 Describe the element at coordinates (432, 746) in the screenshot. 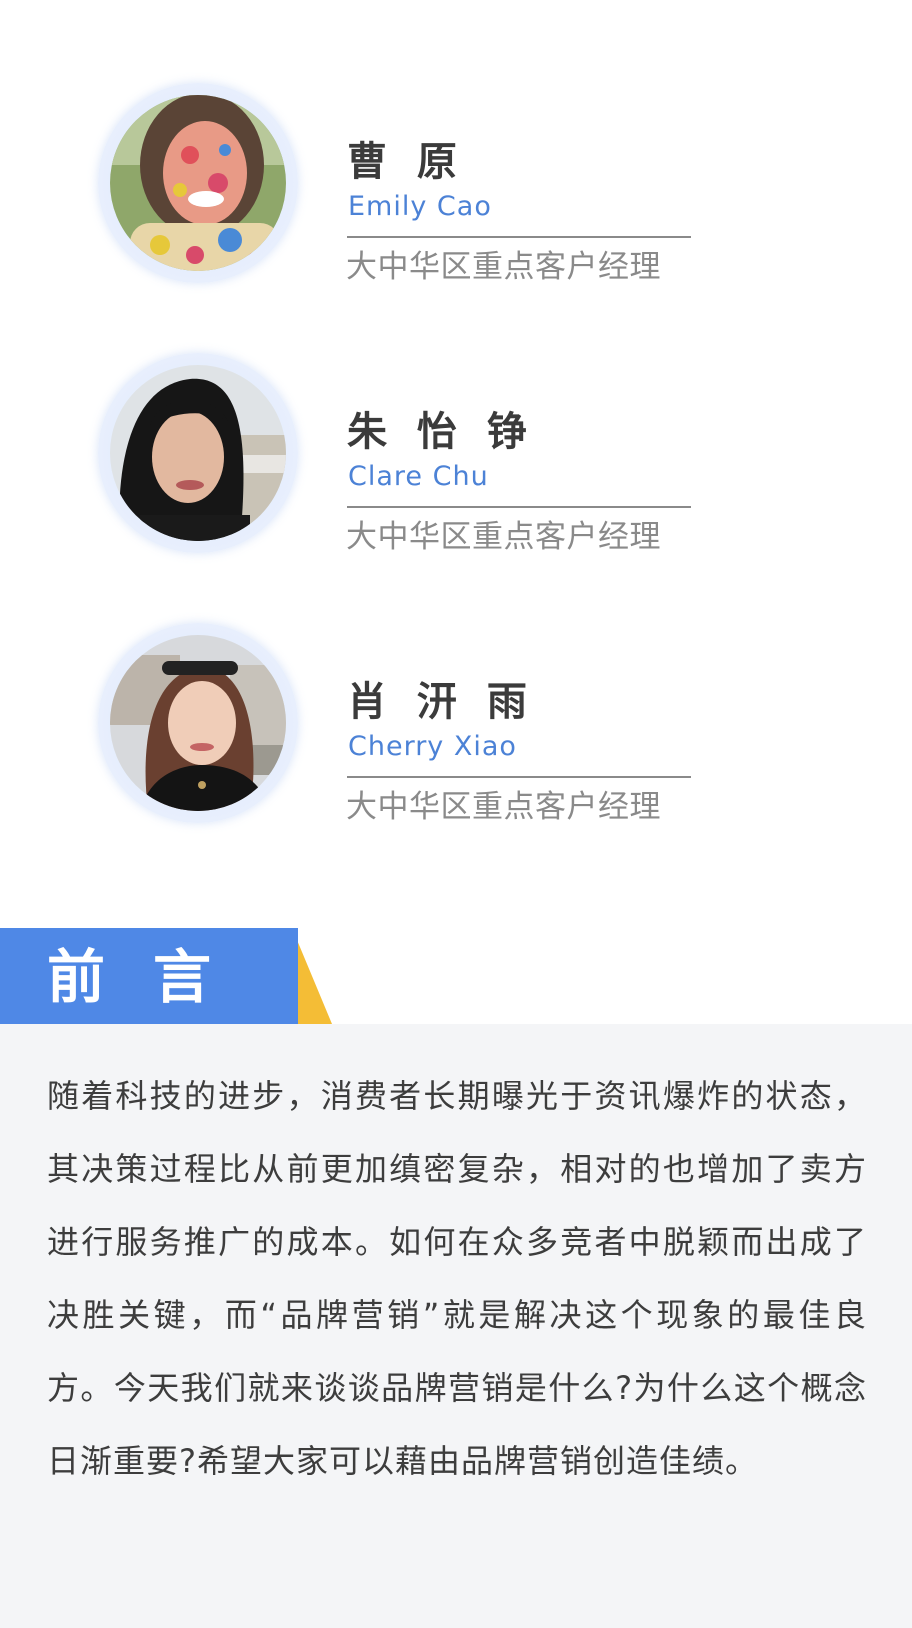

I see `profile-english-name: Cherry Xiao` at that location.